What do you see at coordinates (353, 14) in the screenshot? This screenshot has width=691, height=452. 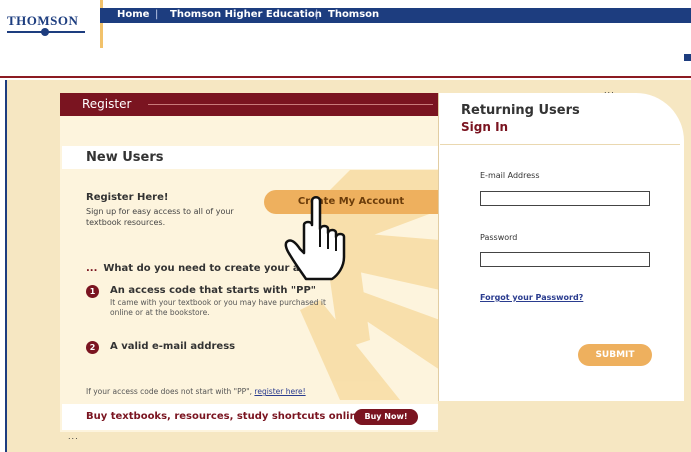 I see `nav-link-thomson: Thomson` at bounding box center [353, 14].